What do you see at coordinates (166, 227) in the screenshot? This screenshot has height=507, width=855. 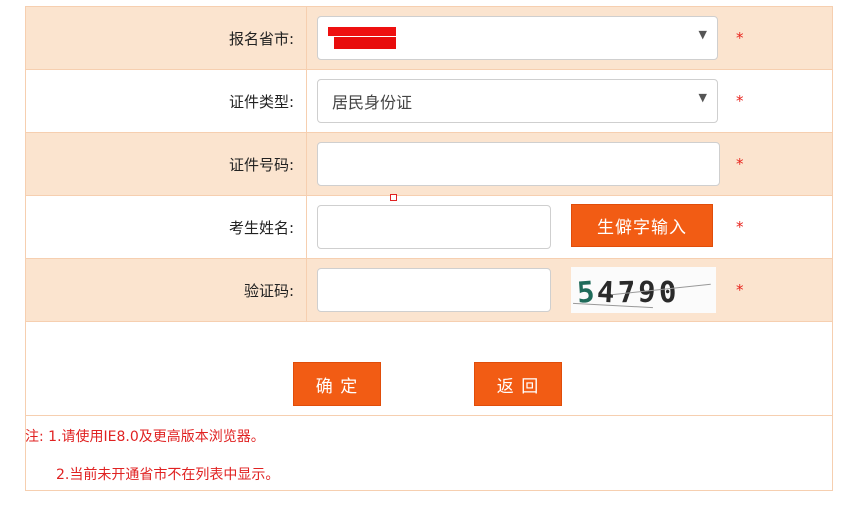 I see `name-label: 考生姓名:` at bounding box center [166, 227].